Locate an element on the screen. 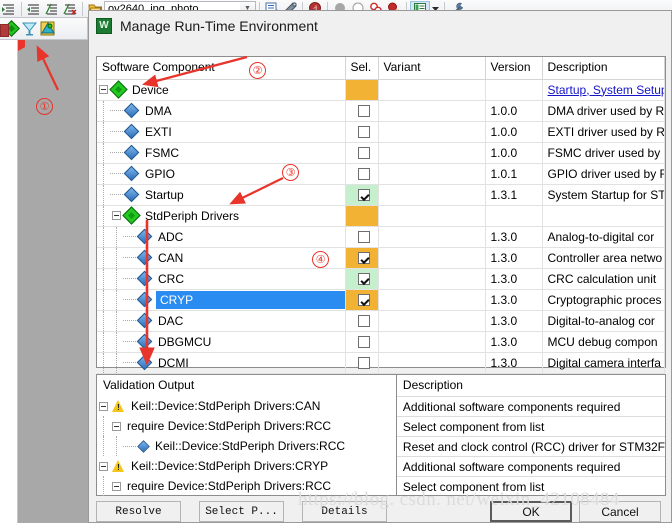  uncomment-icon is located at coordinates (70, 9).